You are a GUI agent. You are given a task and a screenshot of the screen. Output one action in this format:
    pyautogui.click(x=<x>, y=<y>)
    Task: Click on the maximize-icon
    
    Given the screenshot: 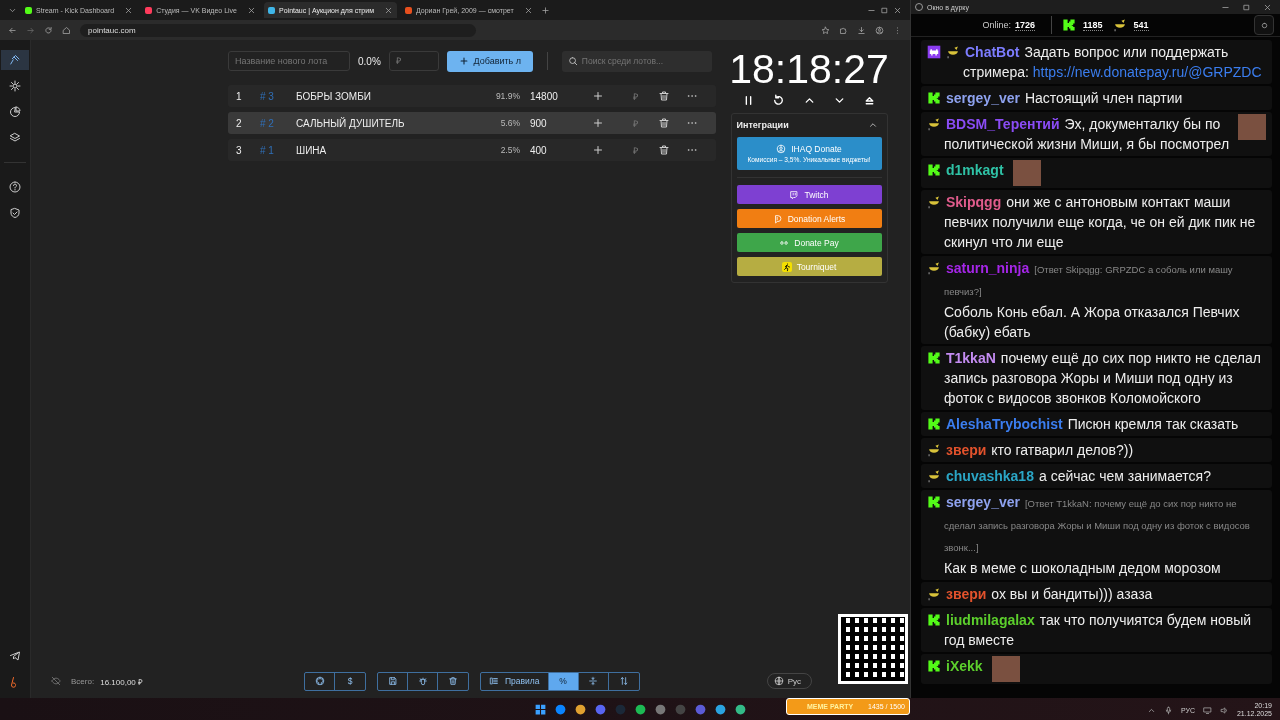 What is the action you would take?
    pyautogui.click(x=884, y=10)
    